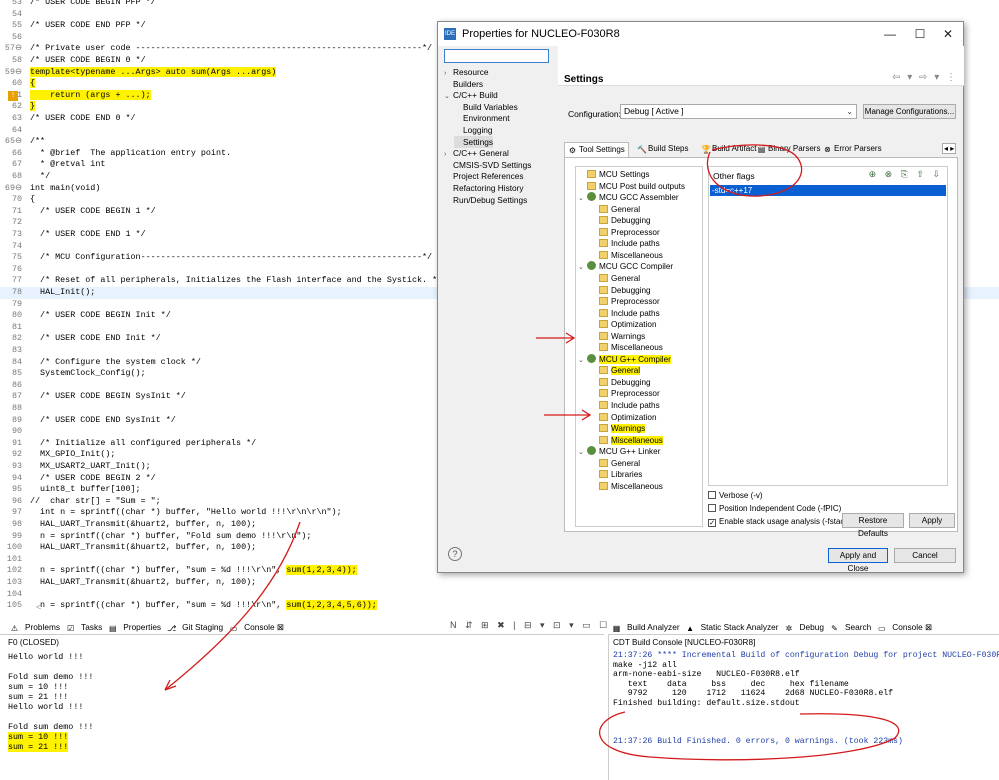 The width and height of the screenshot is (999, 780). I want to click on maximize-button: ☐, so click(920, 34).